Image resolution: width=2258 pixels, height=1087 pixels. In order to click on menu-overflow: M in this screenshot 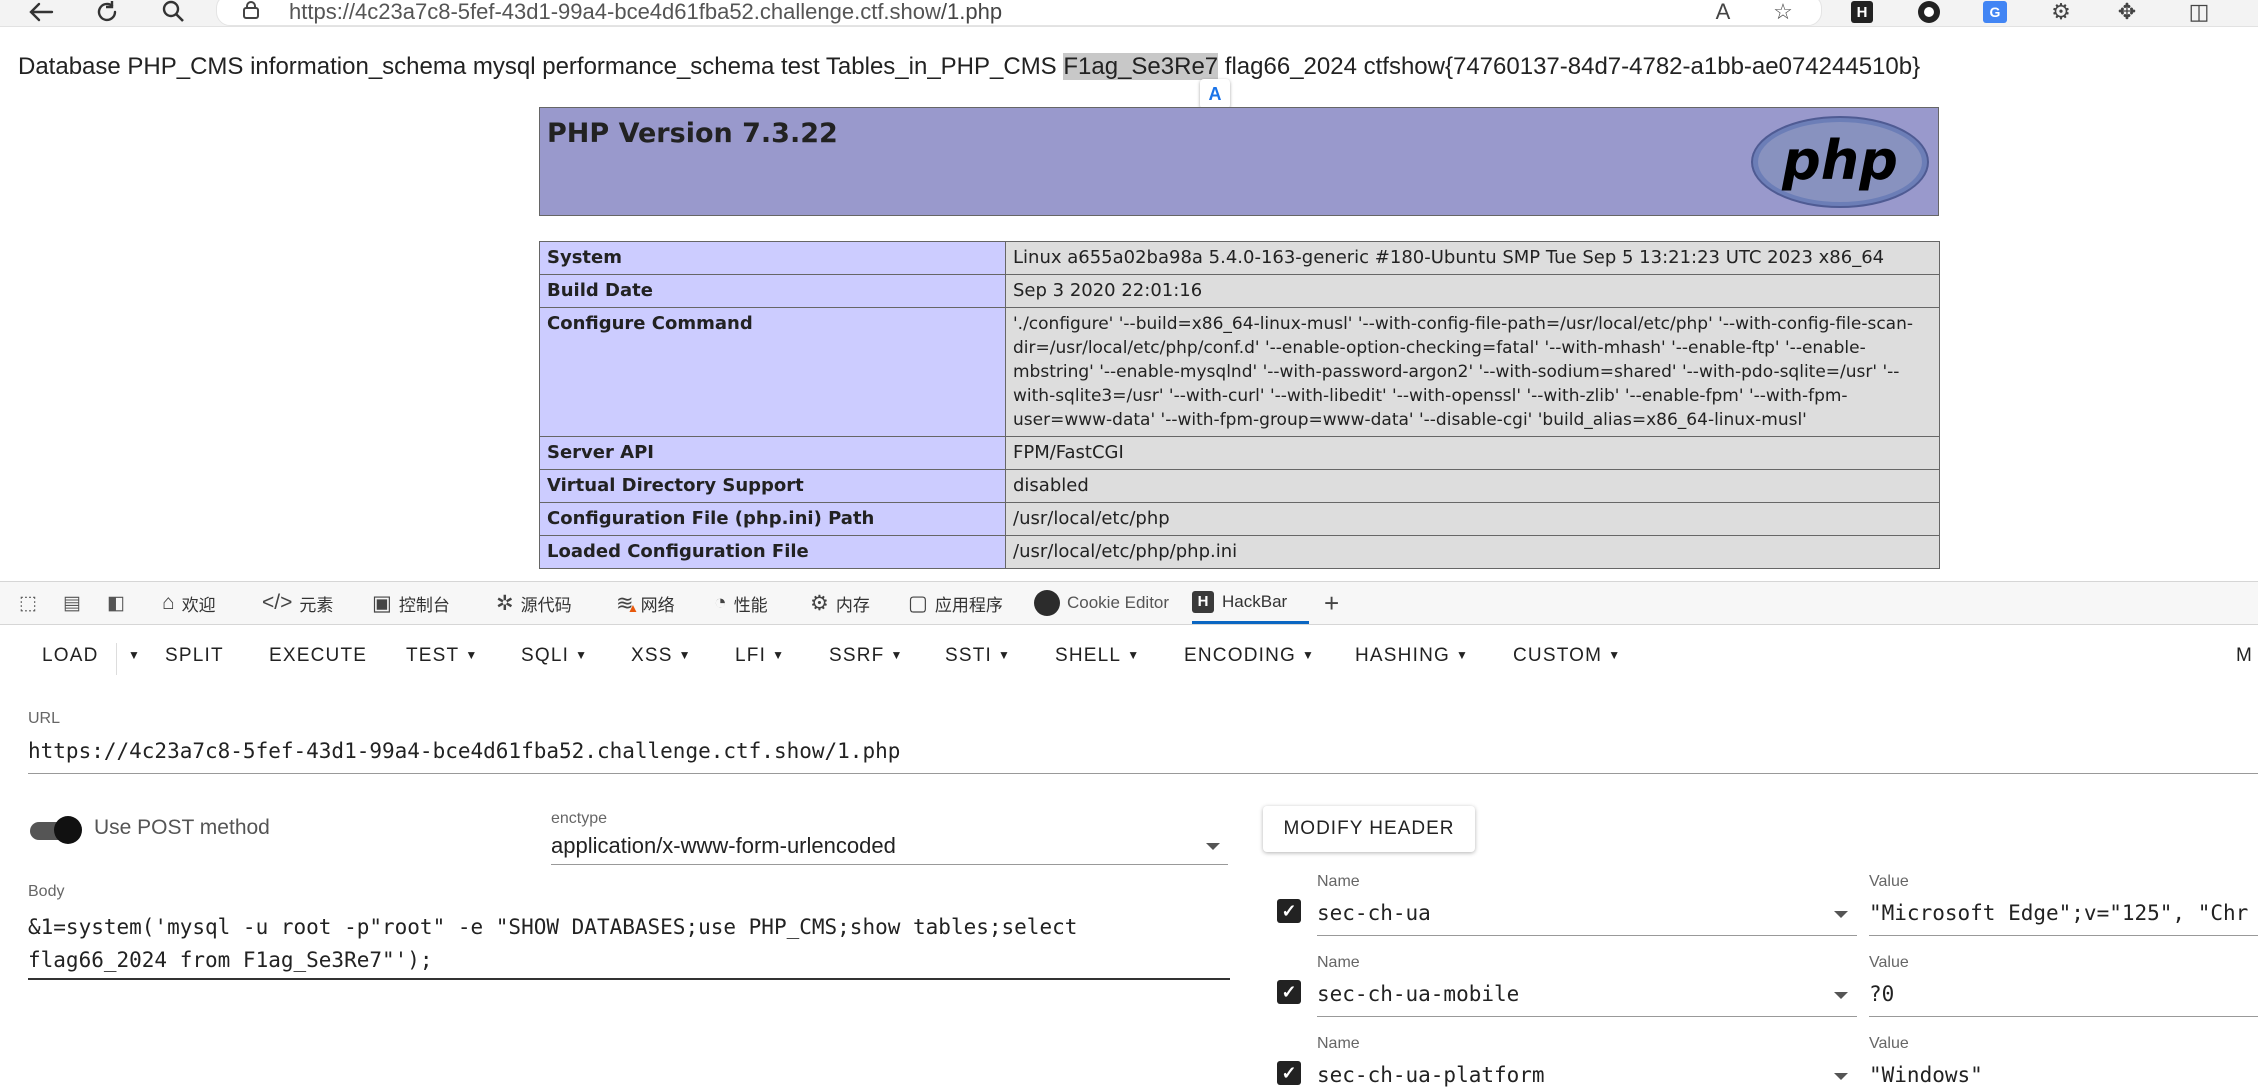, I will do `click(2244, 656)`.